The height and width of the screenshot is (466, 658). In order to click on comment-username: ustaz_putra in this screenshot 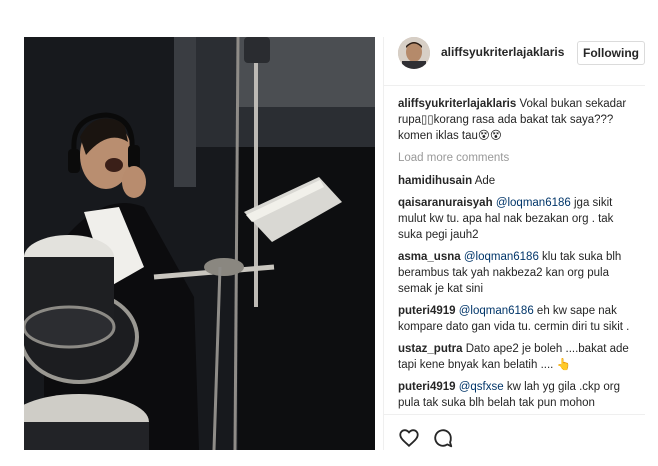, I will do `click(430, 349)`.